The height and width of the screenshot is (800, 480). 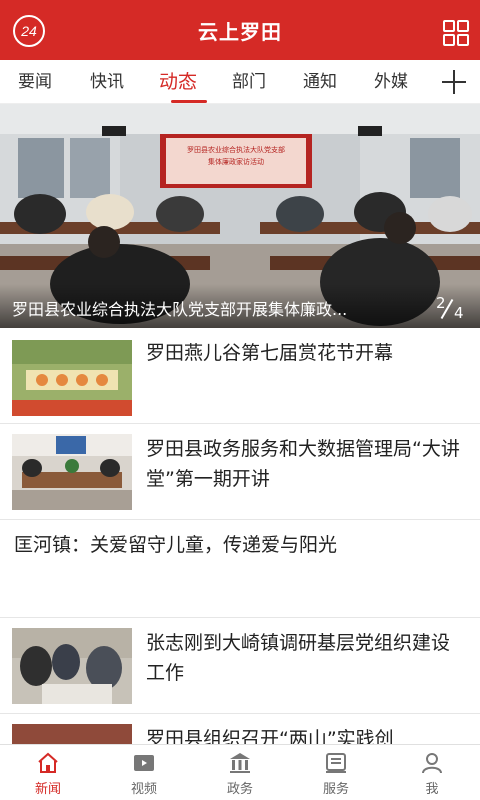 What do you see at coordinates (307, 353) in the screenshot?
I see `news-title: 罗田燕儿谷第七届赏花节开幕` at bounding box center [307, 353].